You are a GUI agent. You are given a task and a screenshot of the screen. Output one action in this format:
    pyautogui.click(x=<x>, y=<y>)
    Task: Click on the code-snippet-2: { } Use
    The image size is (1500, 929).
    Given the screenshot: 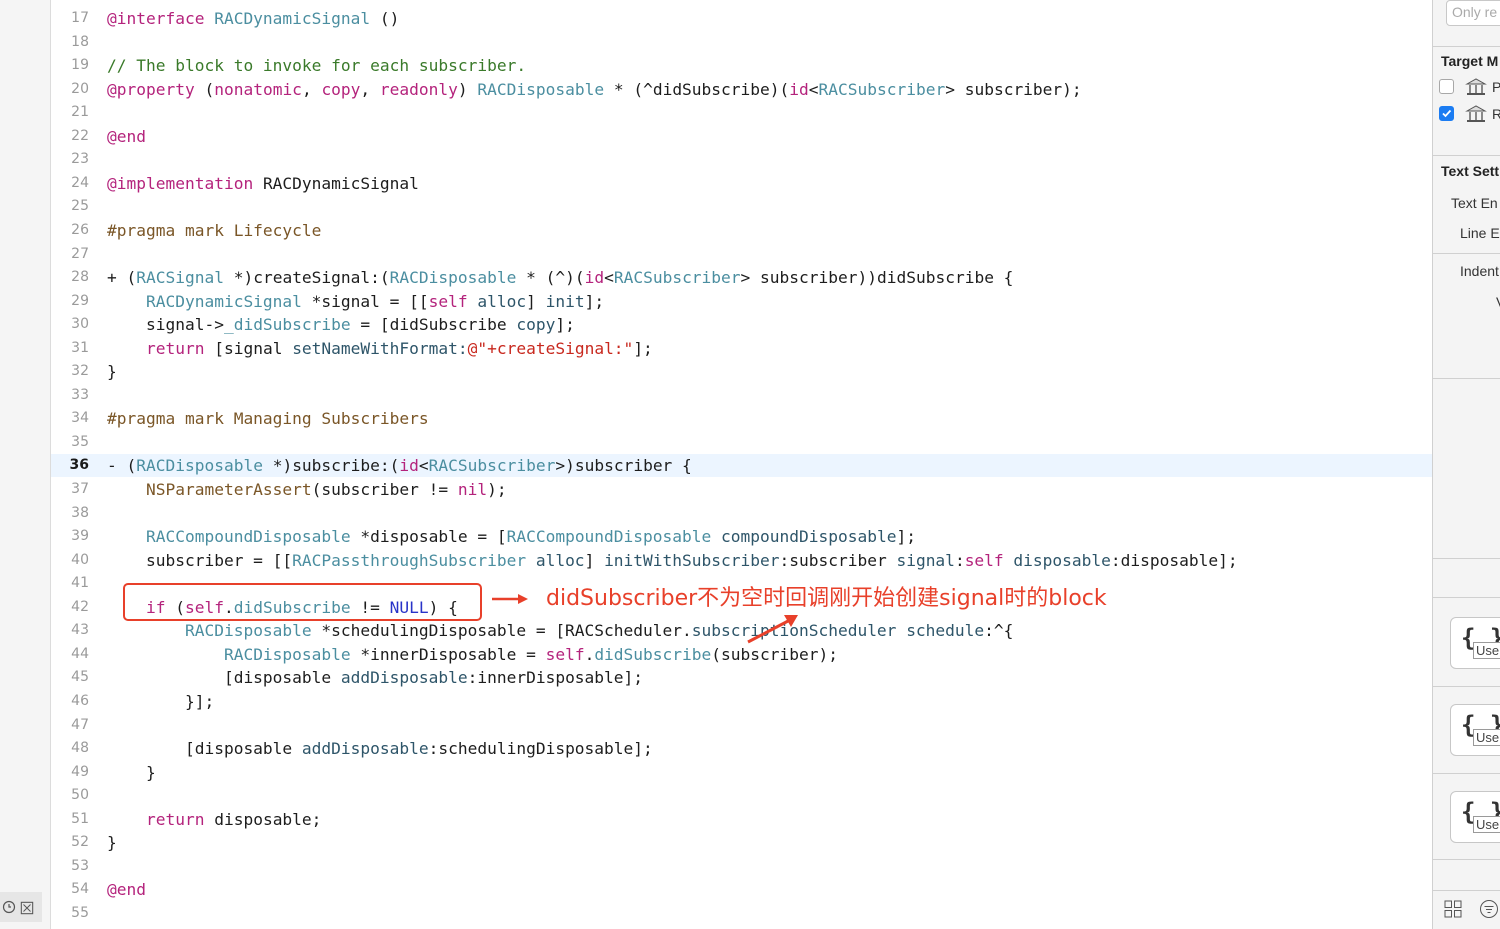 What is the action you would take?
    pyautogui.click(x=1475, y=730)
    